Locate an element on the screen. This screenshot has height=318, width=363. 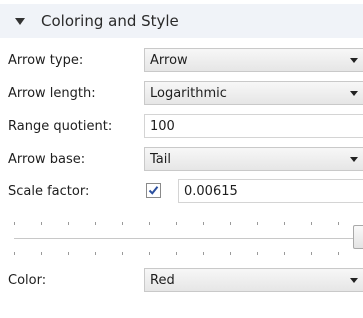
scale-factor-input is located at coordinates (270, 191).